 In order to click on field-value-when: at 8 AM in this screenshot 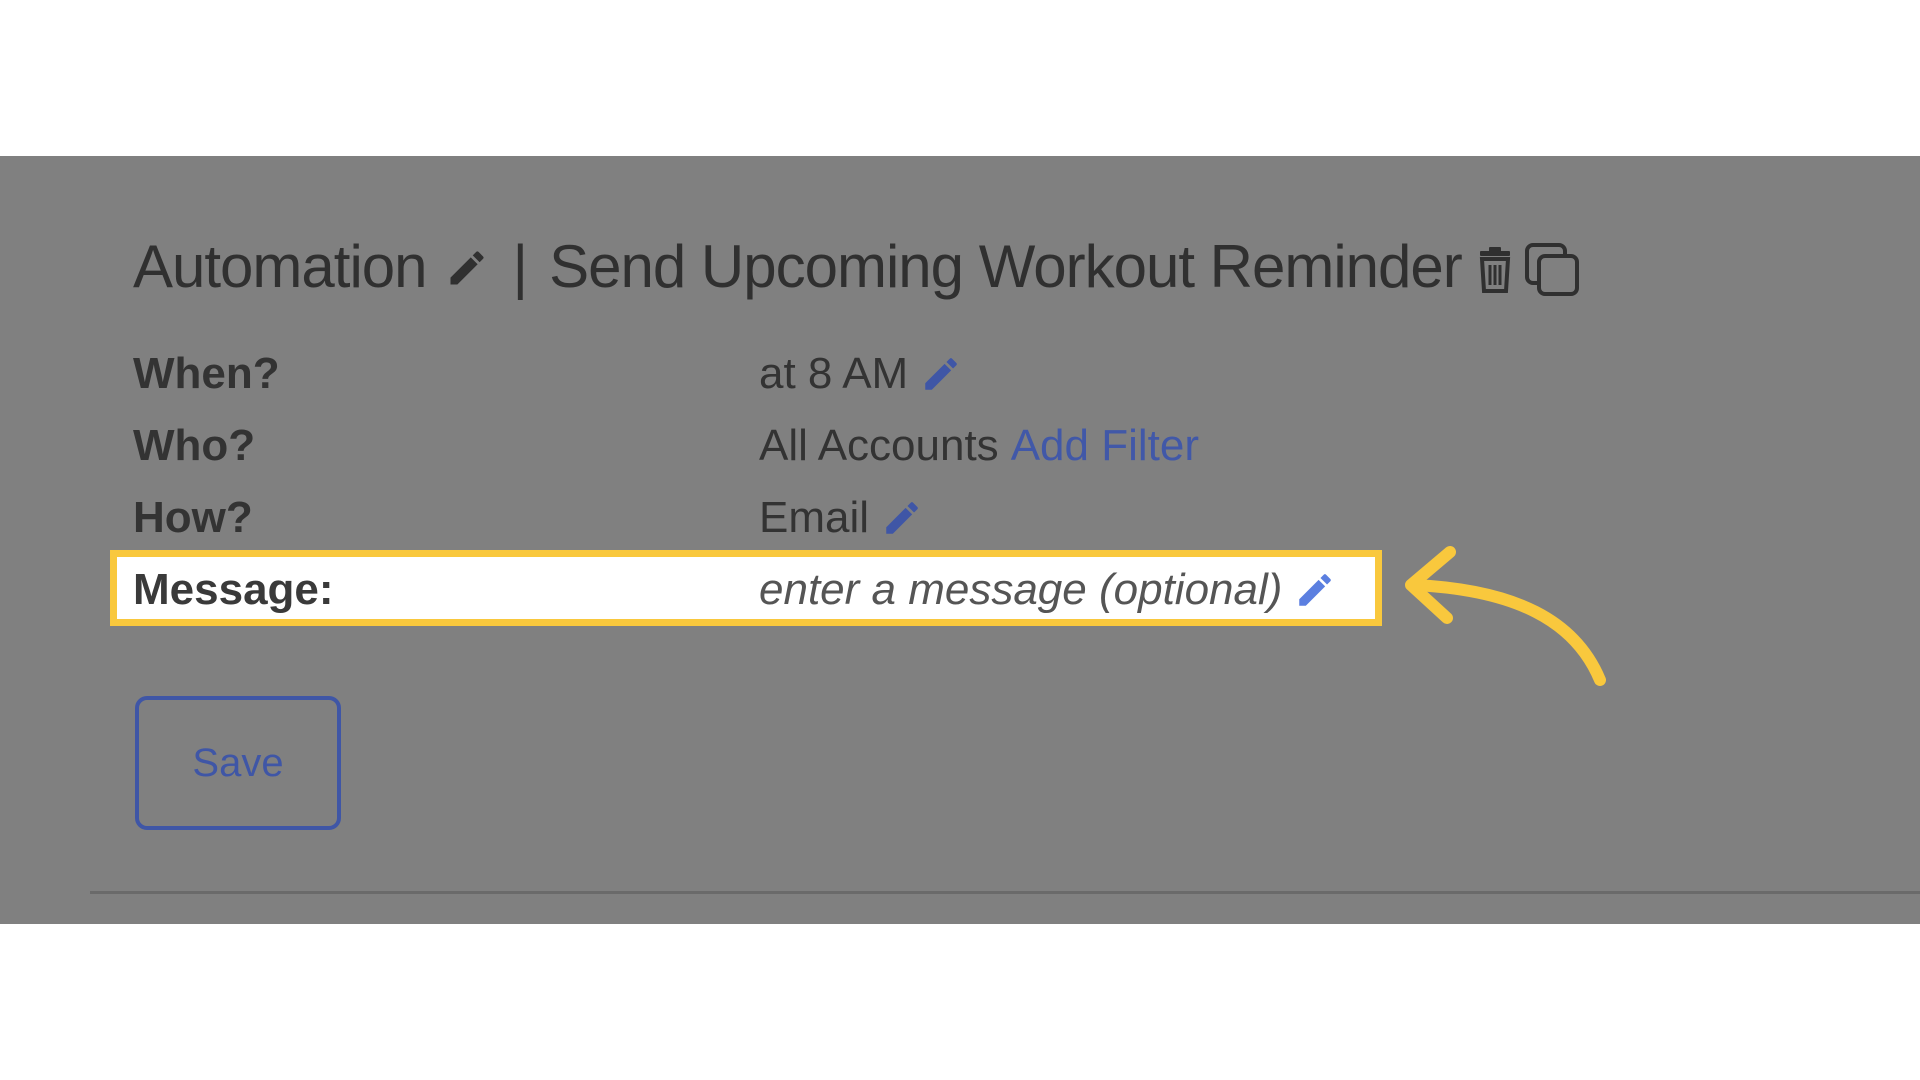, I will do `click(860, 374)`.